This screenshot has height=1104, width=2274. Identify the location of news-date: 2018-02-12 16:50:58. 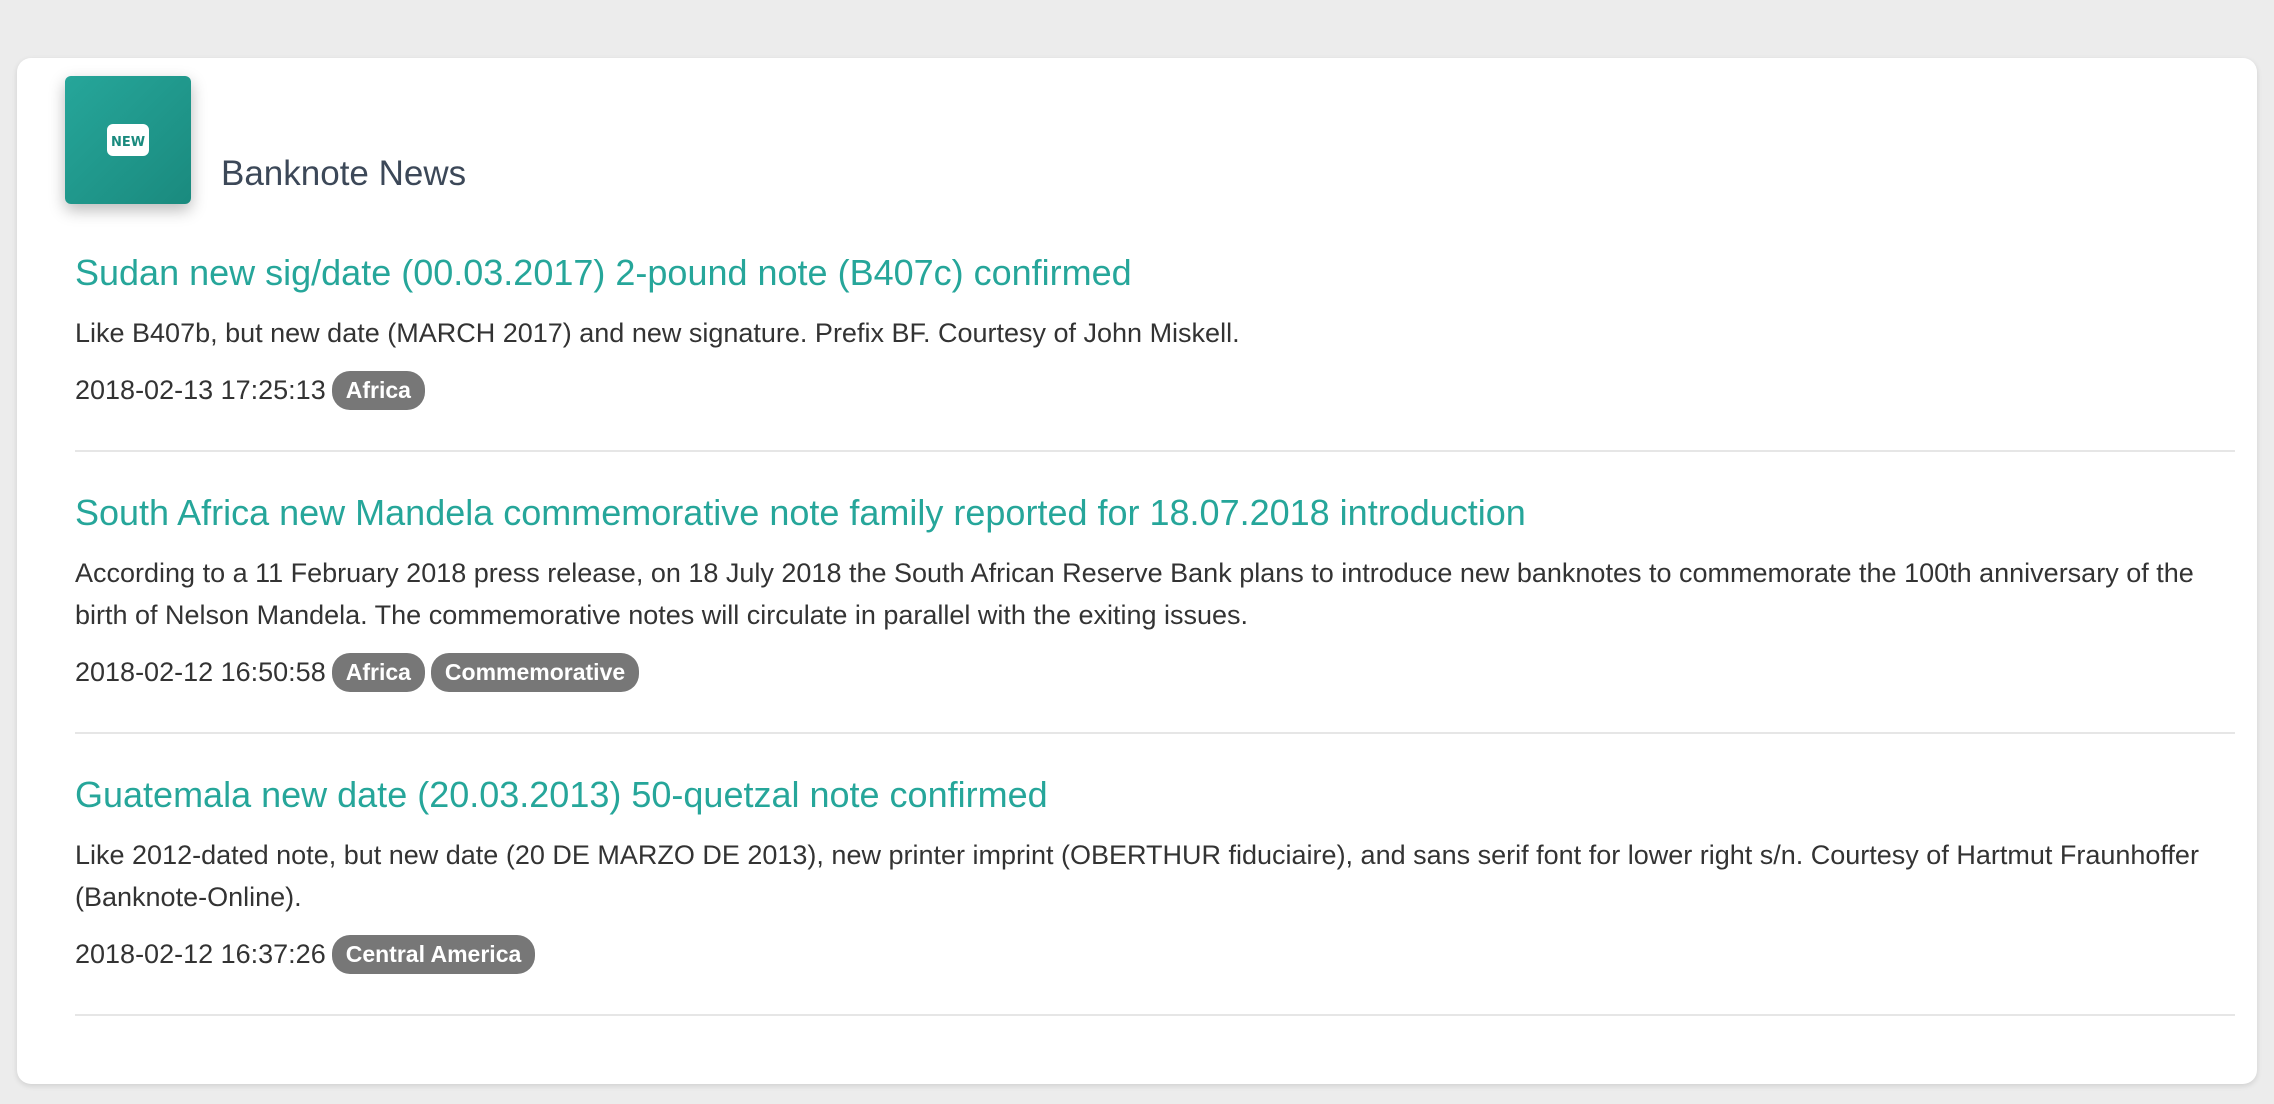
(200, 672).